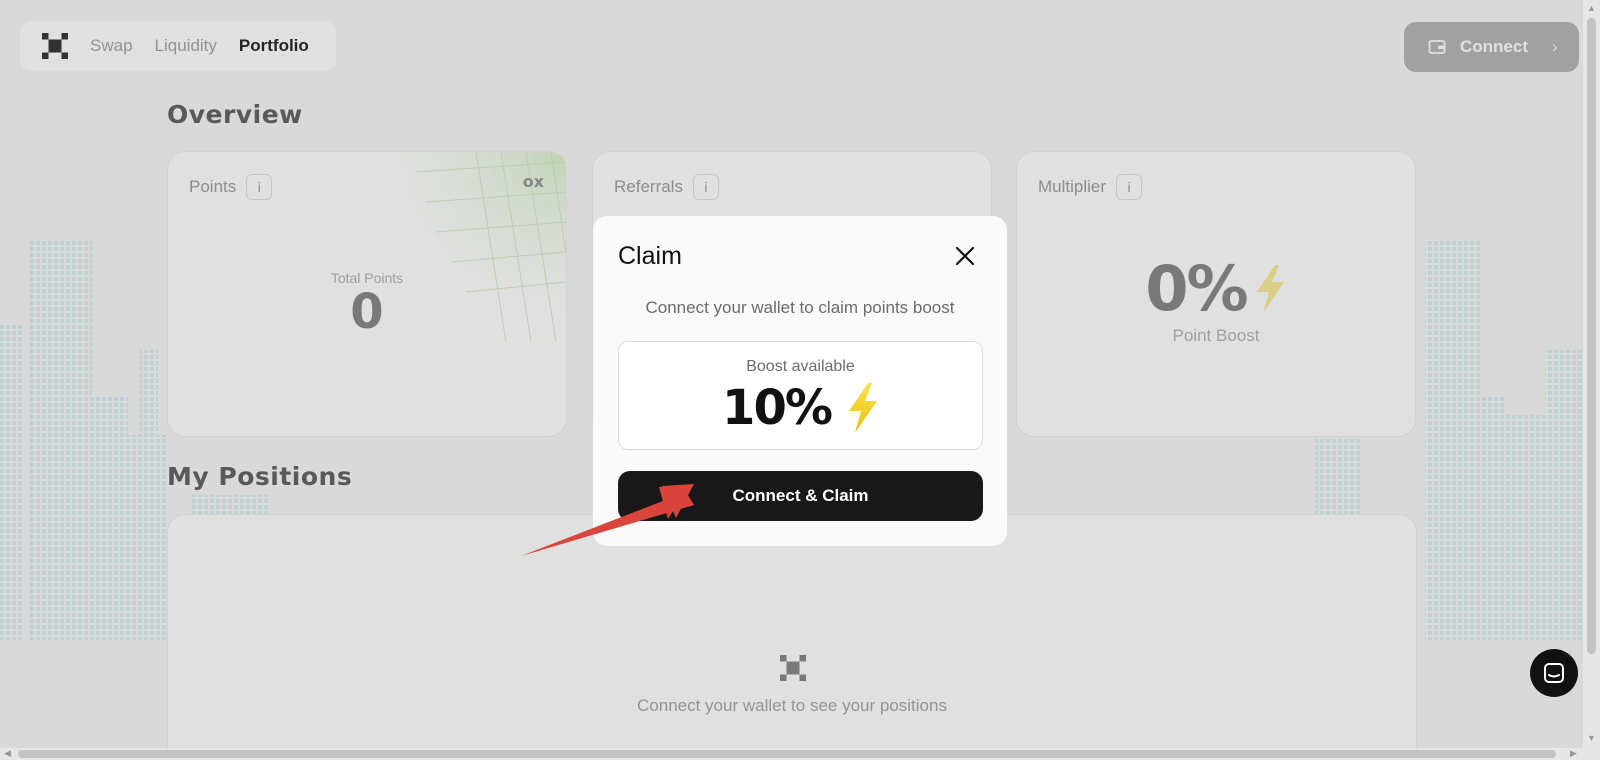 This screenshot has width=1600, height=760. I want to click on boost-label: Boost available, so click(800, 366).